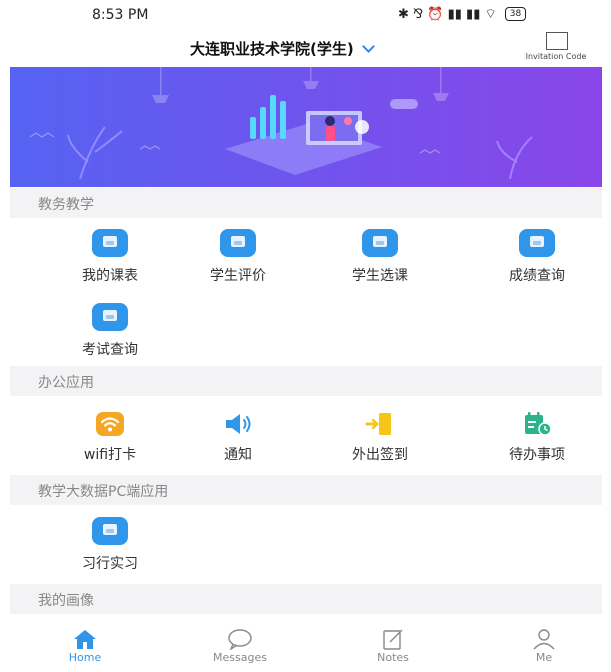 The height and width of the screenshot is (672, 611). I want to click on section-title-academic: 教务教学, so click(66, 205).